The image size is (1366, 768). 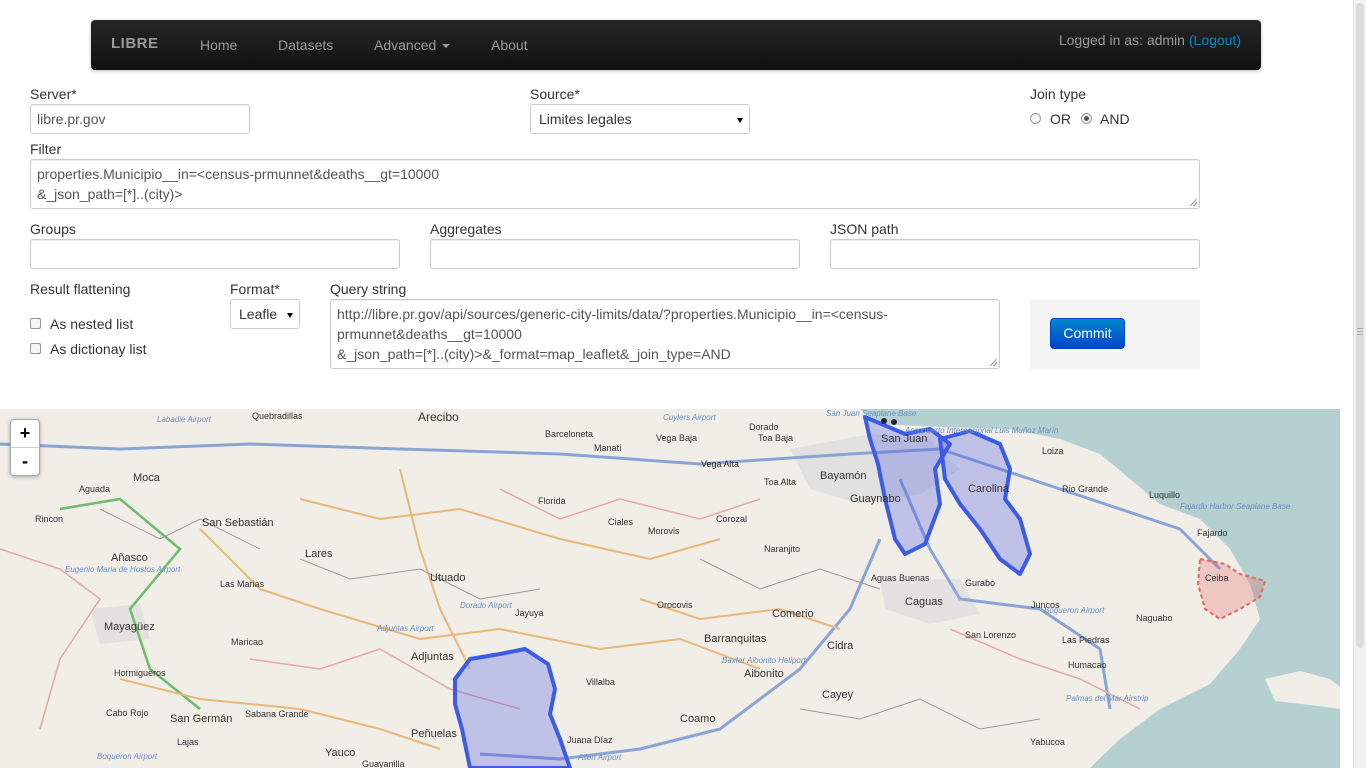 I want to click on nav-home: Home, so click(x=218, y=45).